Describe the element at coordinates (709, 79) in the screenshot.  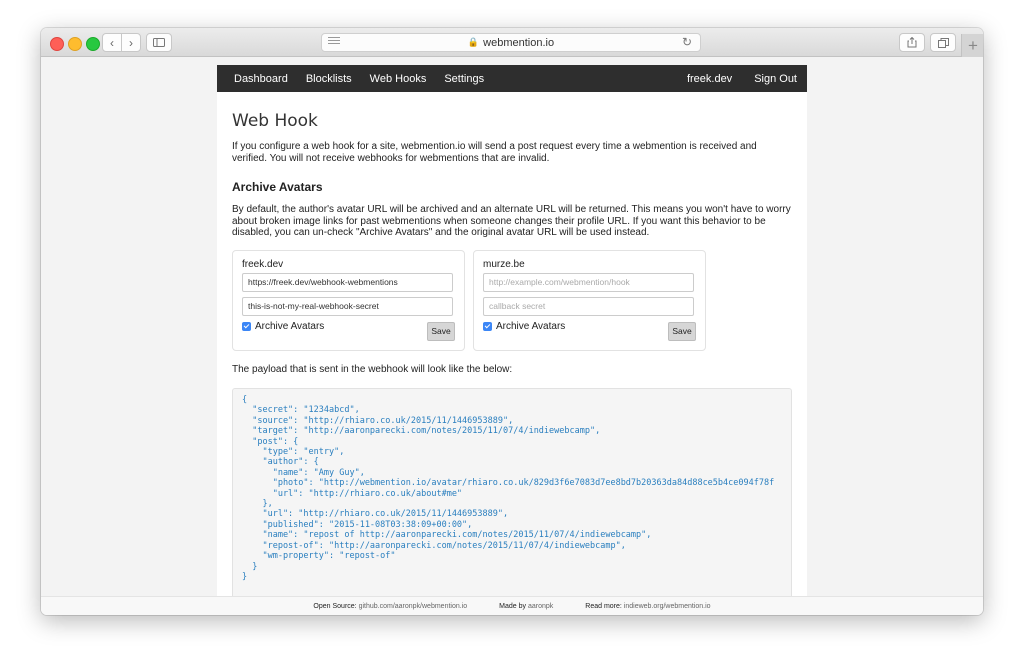
I see `nav-user: freek.dev` at that location.